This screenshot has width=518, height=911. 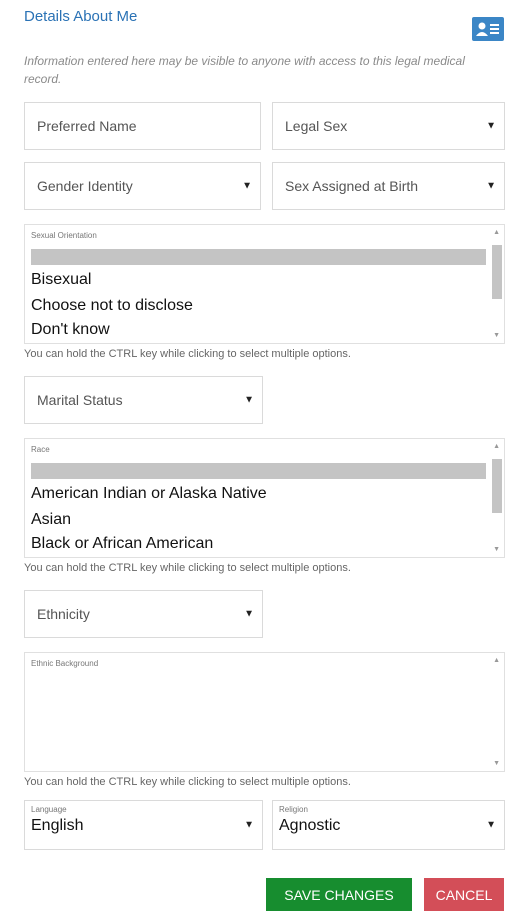 I want to click on ethnicity-select: Ethnicity ▼, so click(x=143, y=614).